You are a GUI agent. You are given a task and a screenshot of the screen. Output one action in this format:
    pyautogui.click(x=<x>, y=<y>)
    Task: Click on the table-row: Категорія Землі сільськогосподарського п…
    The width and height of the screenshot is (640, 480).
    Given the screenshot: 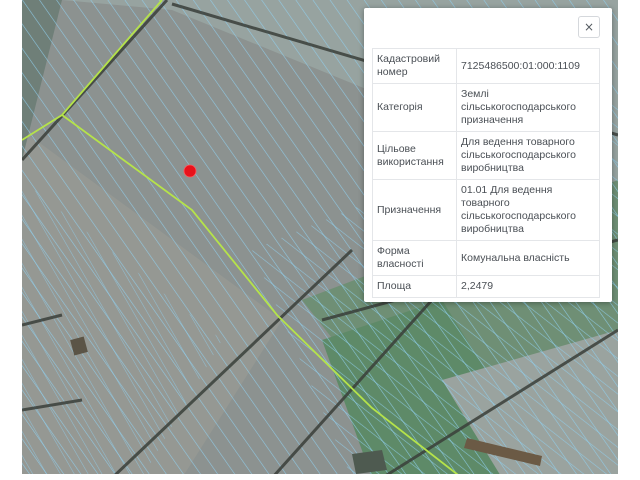 What is the action you would take?
    pyautogui.click(x=486, y=107)
    